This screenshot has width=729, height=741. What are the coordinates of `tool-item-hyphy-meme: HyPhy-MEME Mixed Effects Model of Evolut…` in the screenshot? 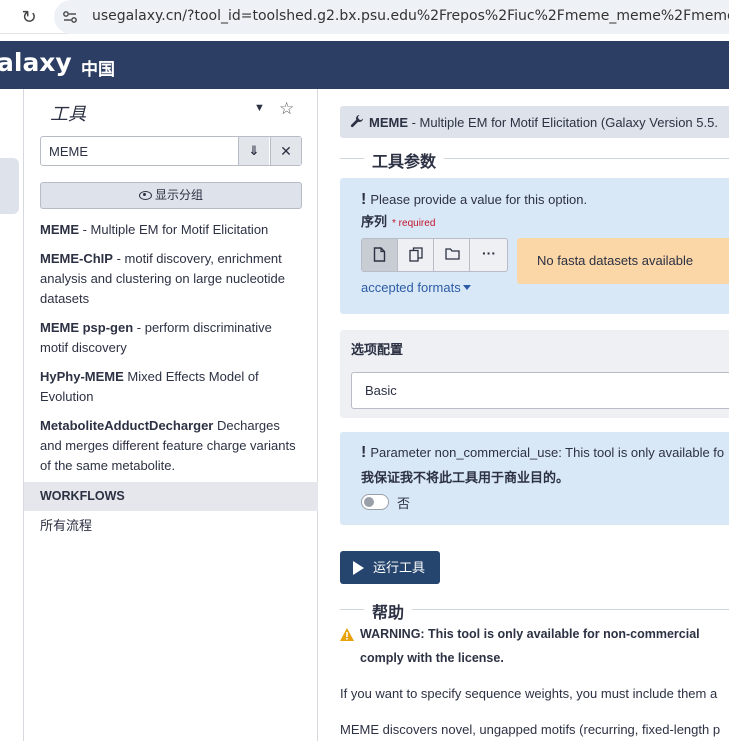 It's located at (171, 387).